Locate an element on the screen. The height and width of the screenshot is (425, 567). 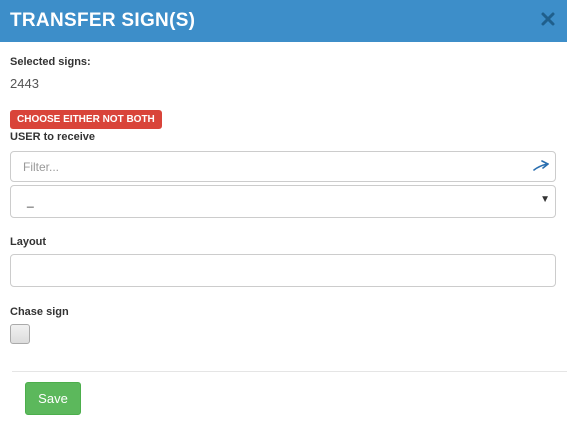
dropdown-caret-icon: ▼ is located at coordinates (545, 199).